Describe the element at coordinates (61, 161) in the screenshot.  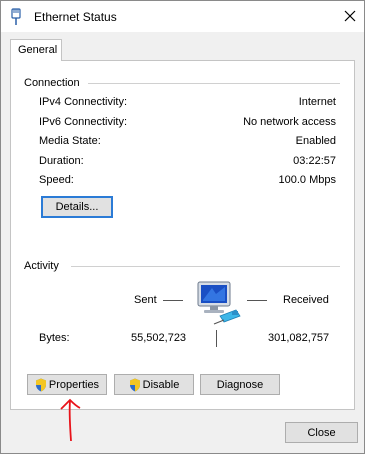
I see `duration-label: Duration:` at that location.